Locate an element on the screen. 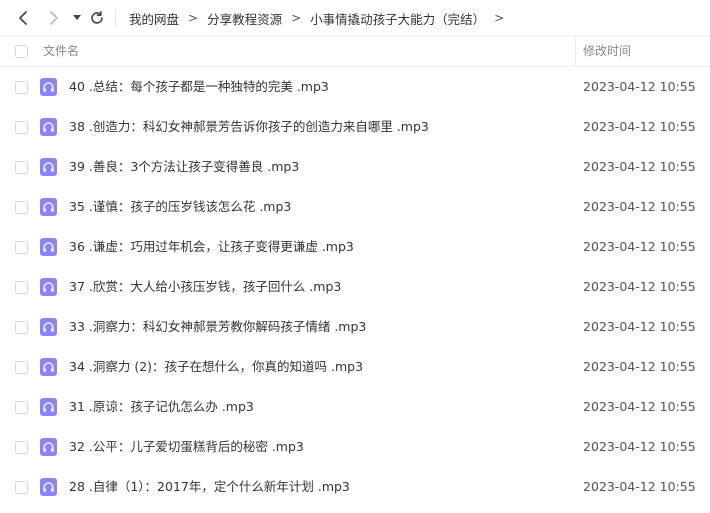  file-name: 37 .欣赏：大人给小孩压岁钱，孩子回什么 .mp3 is located at coordinates (205, 287).